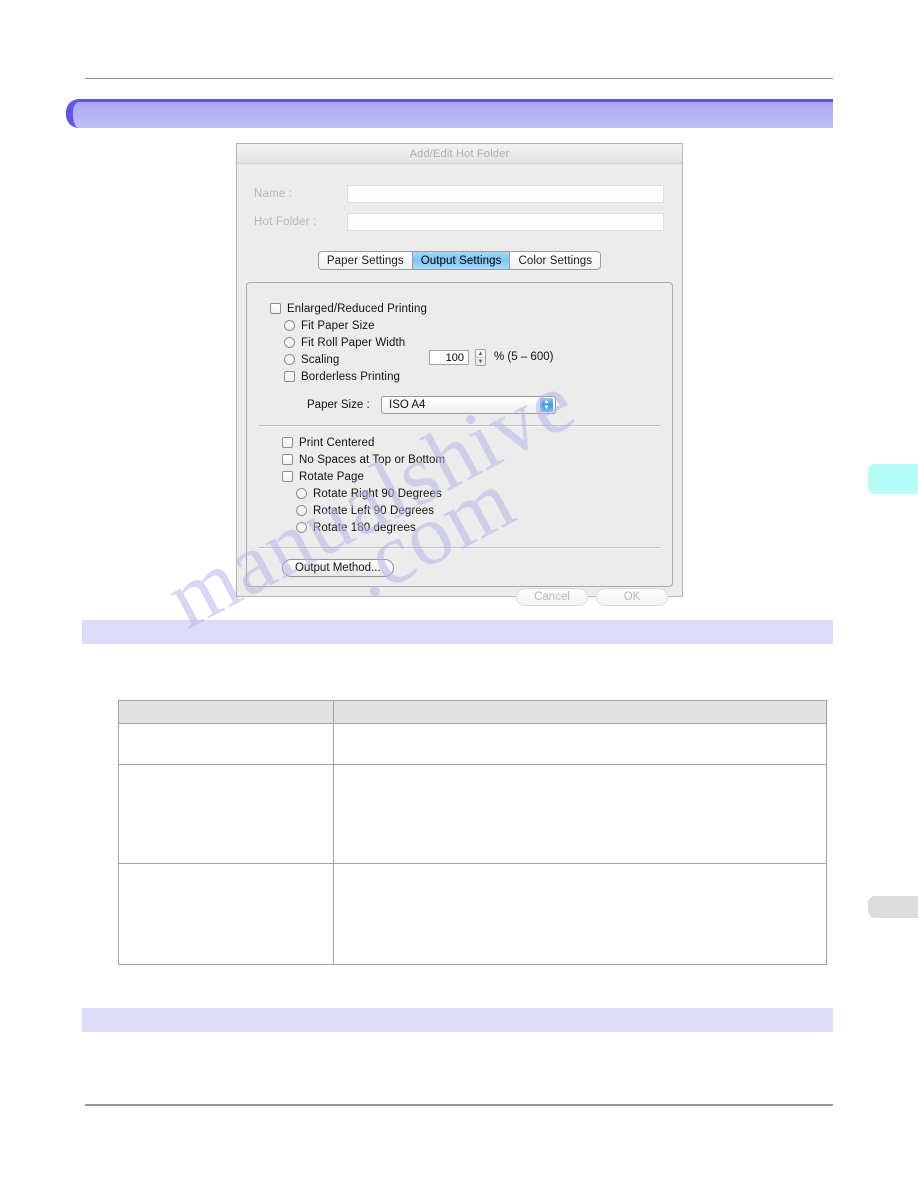  What do you see at coordinates (449, 357) in the screenshot?
I see `scaling-value-input` at bounding box center [449, 357].